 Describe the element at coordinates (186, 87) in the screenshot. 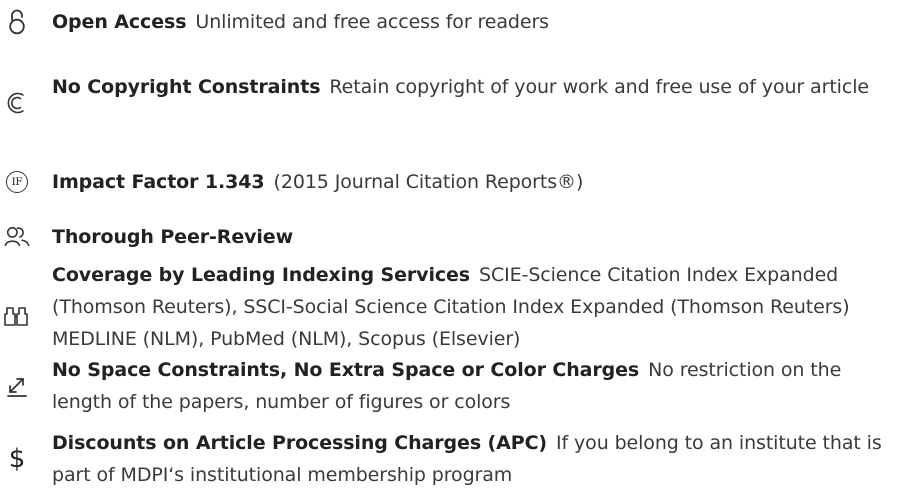

I see `feature-title: No Copyright Constraints` at that location.